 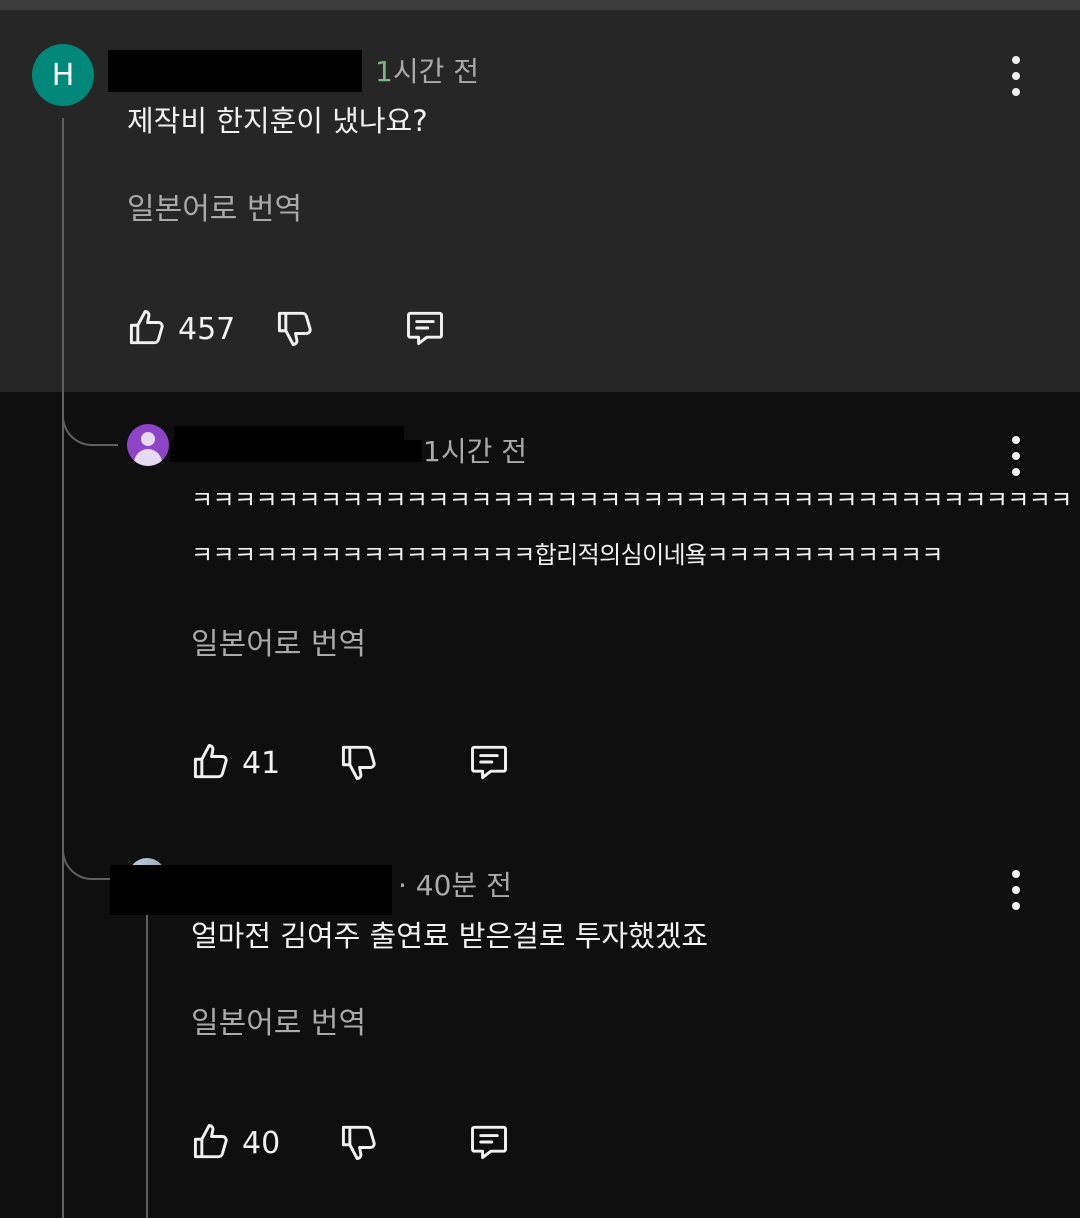 I want to click on comment-text: 얼마전 김여주 출연료 받은걸로 투자했겠죠, so click(x=450, y=936).